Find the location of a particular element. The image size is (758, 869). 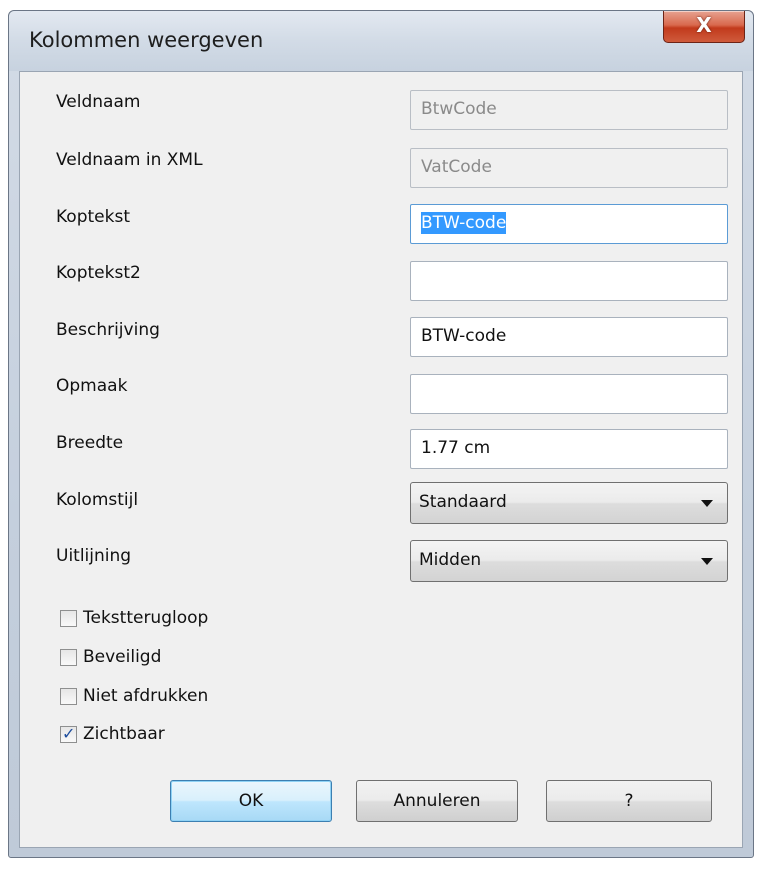

koptekst-input: BTW-code is located at coordinates (569, 224).